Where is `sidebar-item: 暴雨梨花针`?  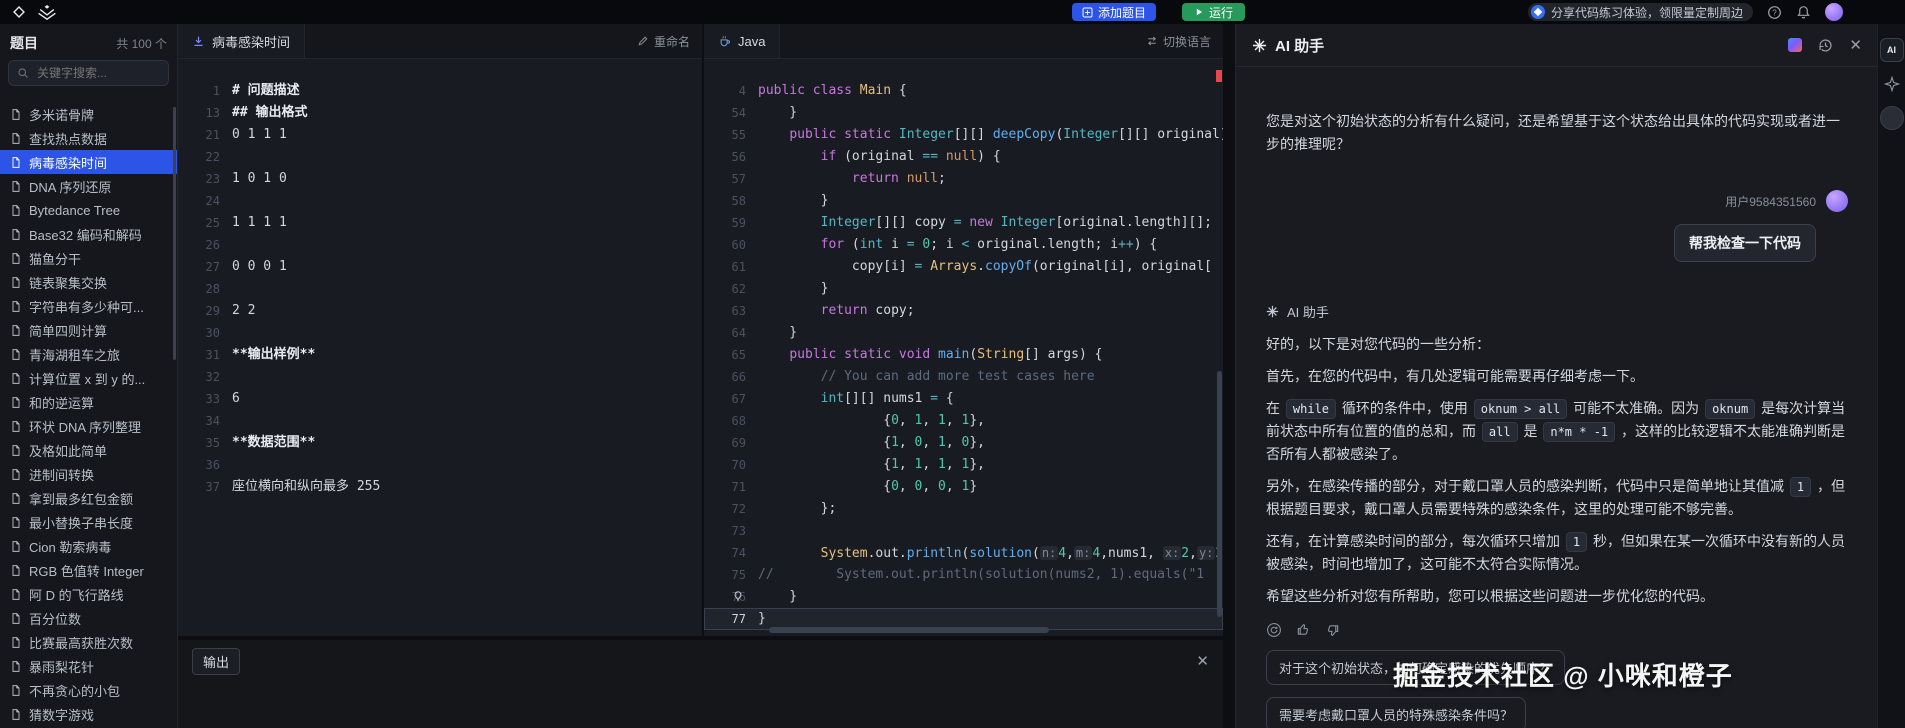 sidebar-item: 暴雨梨花针 is located at coordinates (88, 666).